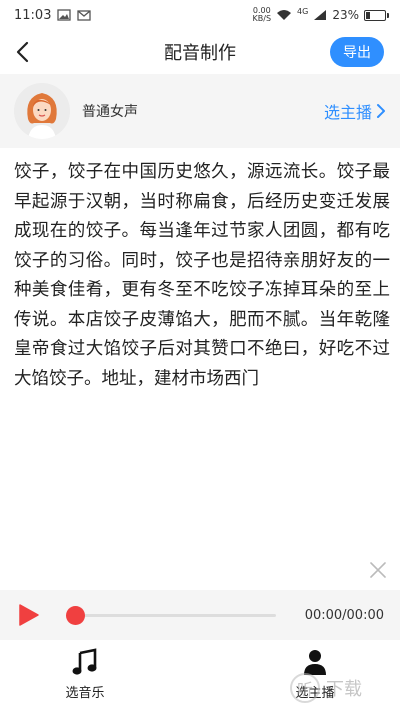  What do you see at coordinates (345, 15) in the screenshot?
I see `battery-text: 23%` at bounding box center [345, 15].